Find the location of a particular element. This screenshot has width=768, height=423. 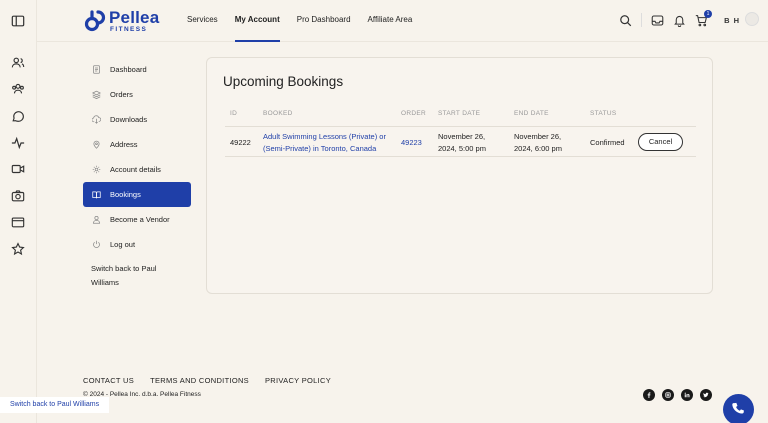

call-button is located at coordinates (738, 408).